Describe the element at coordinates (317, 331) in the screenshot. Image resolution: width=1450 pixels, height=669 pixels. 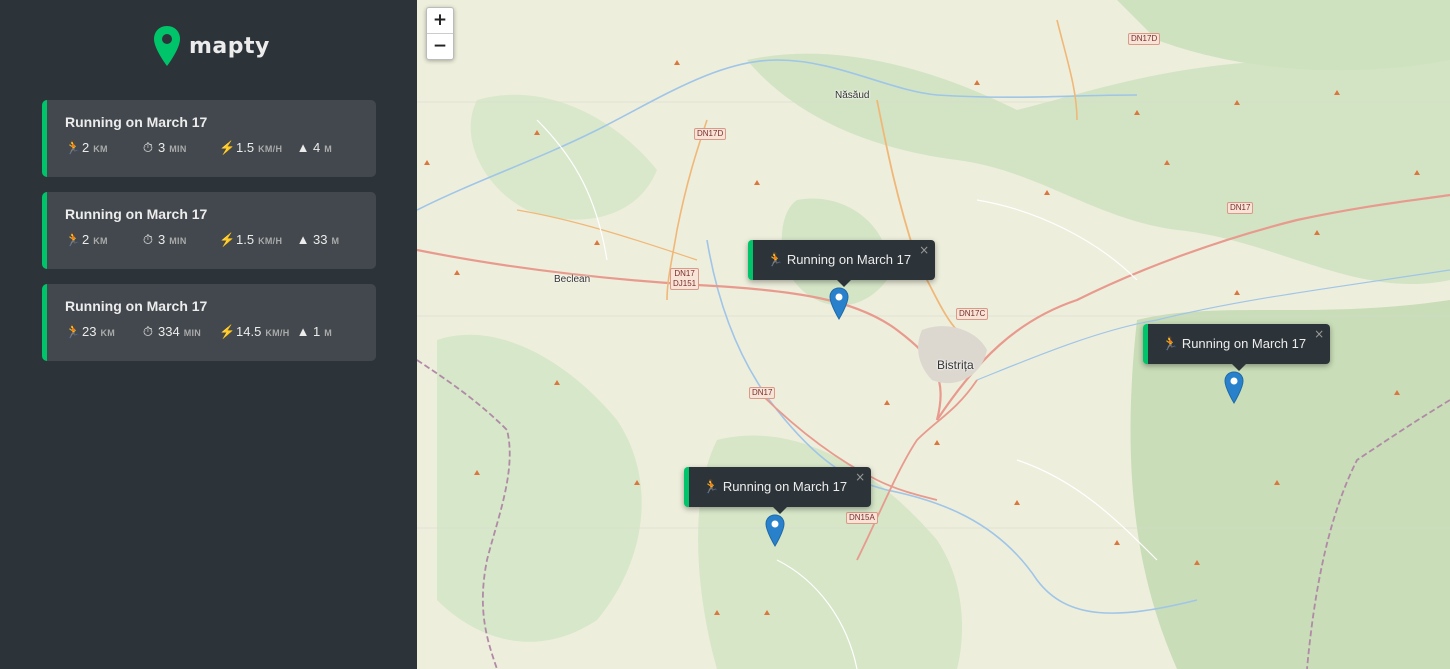
I see `elevation-value: 1` at that location.